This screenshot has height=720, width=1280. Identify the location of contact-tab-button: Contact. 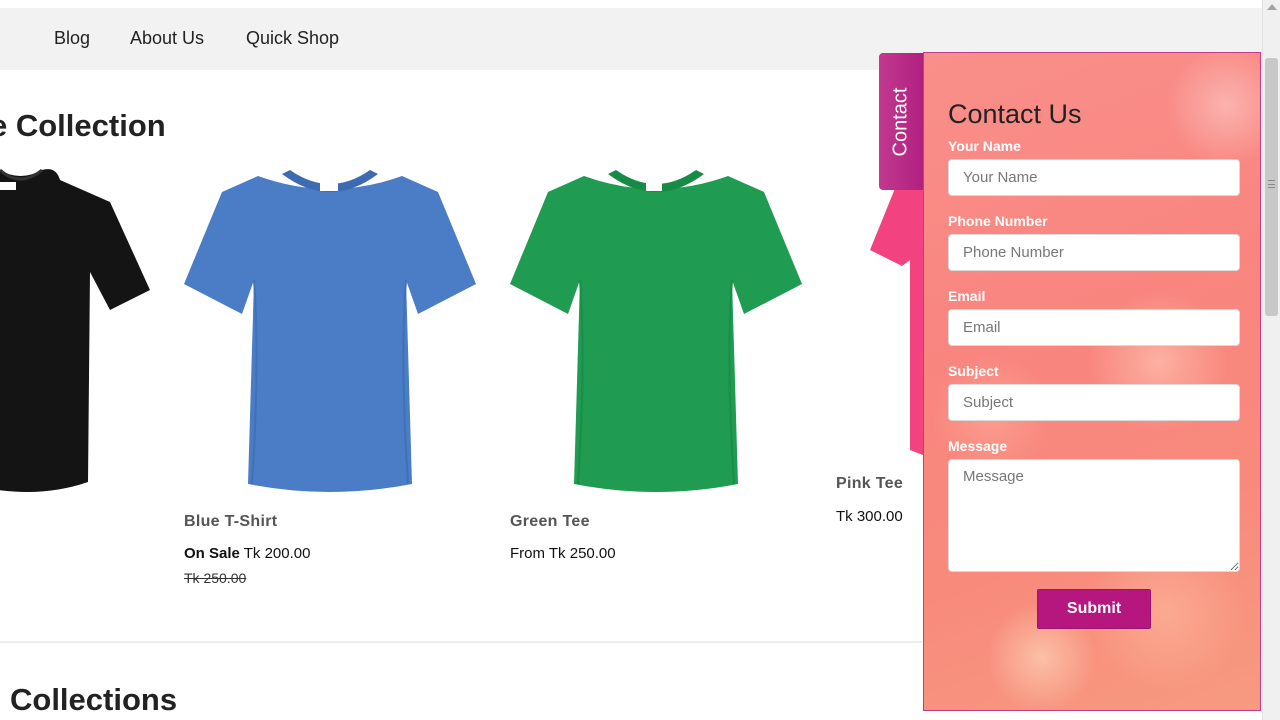
(901, 121).